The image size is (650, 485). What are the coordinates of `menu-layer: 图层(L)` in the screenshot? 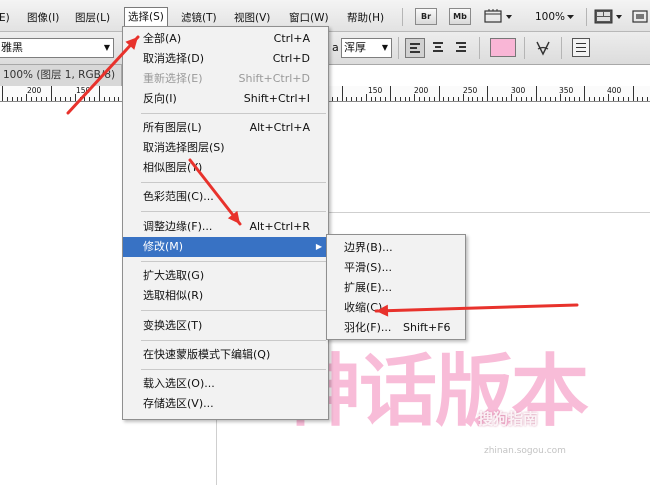 It's located at (92, 18).